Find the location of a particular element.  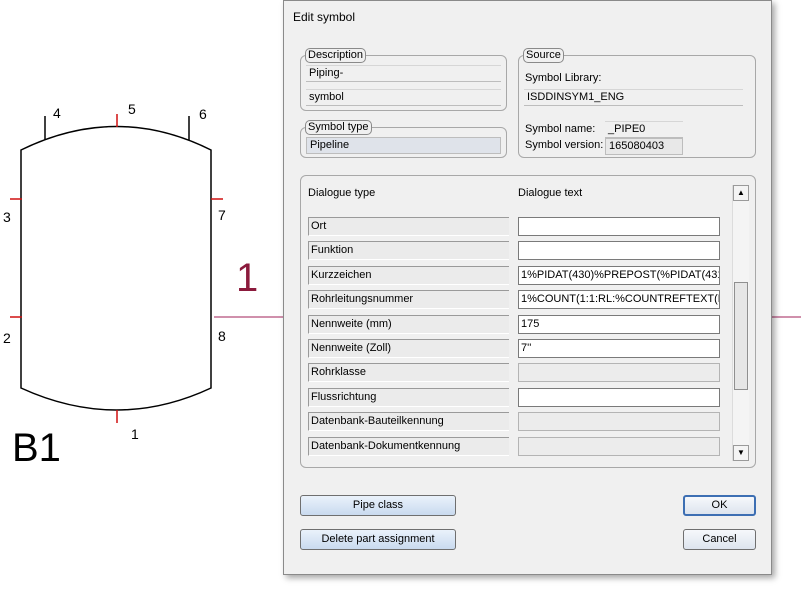

row-label: Rohrklasse is located at coordinates (408, 372).